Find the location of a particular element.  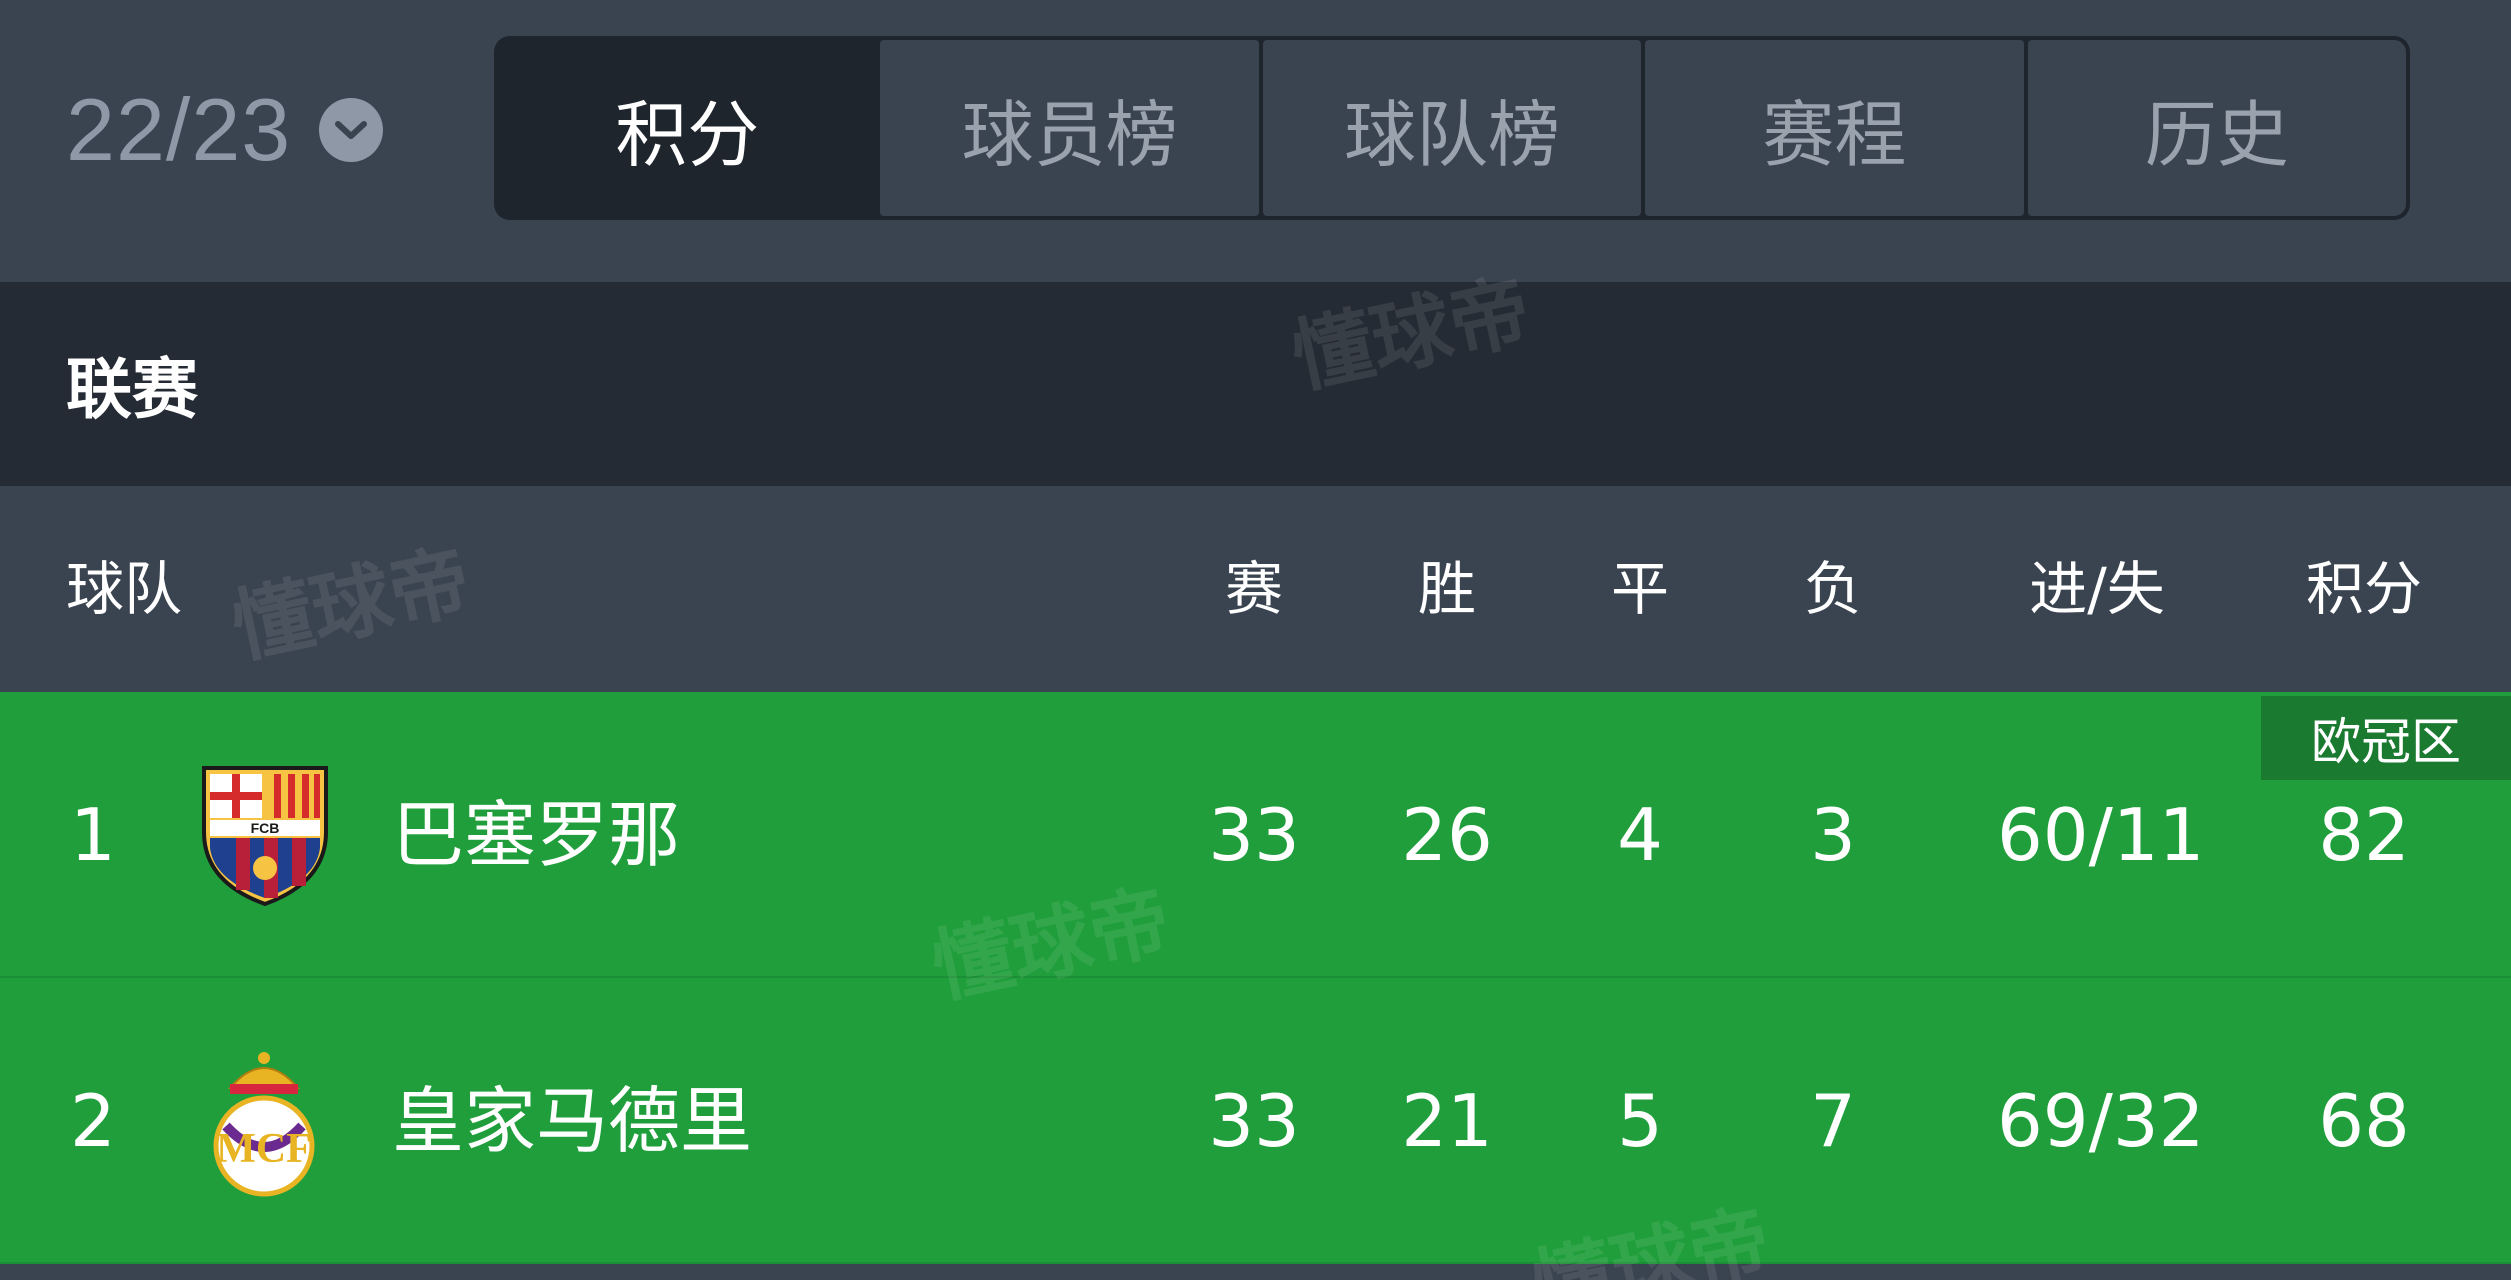

svg-text: MCF is located at coordinates (264, 1149).